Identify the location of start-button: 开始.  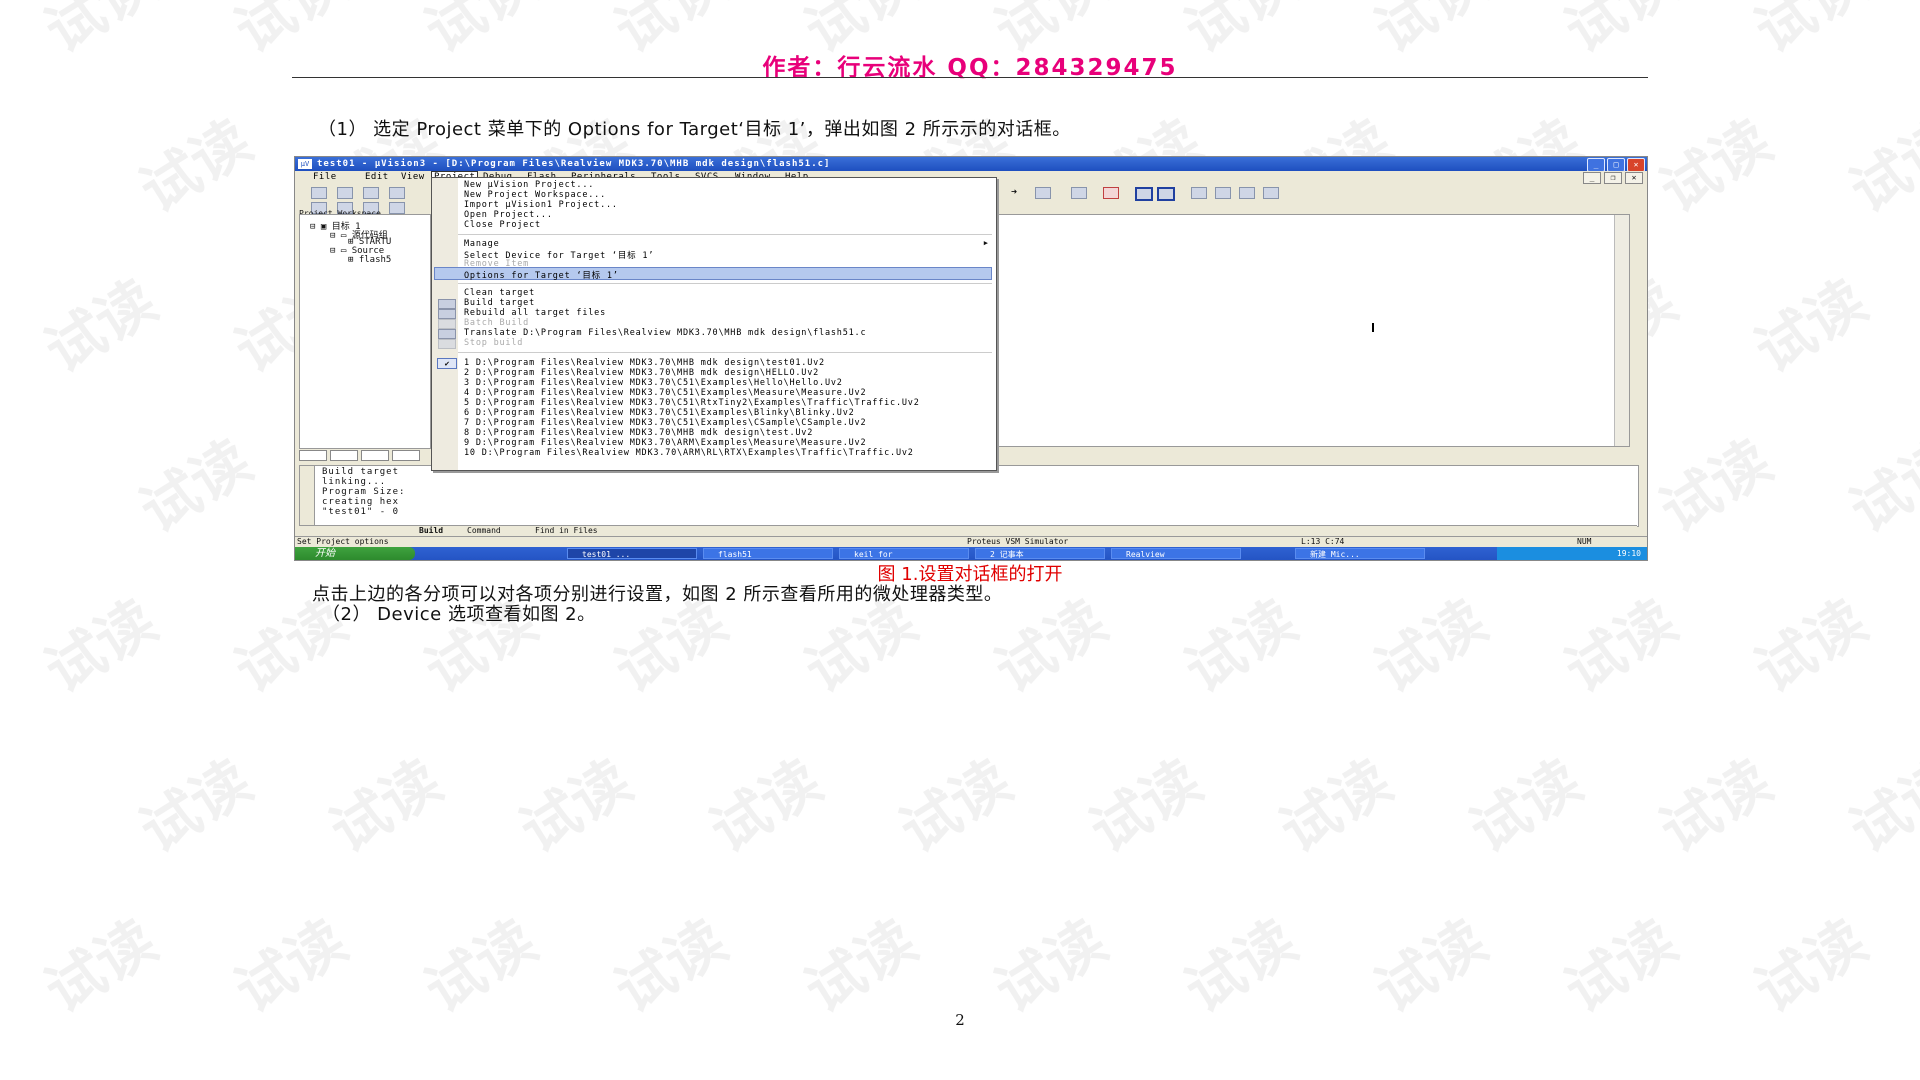
(355, 553).